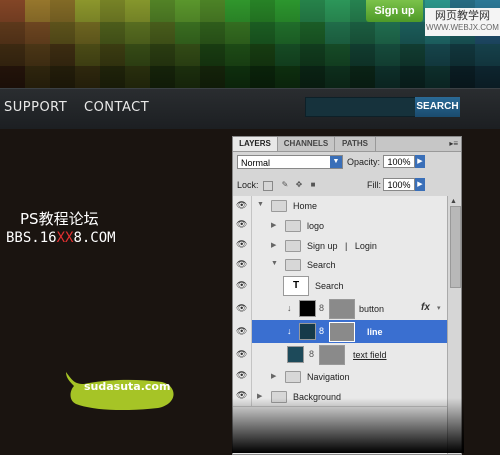 The height and width of the screenshot is (455, 500). I want to click on text-layer-thumbnail: T, so click(296, 286).